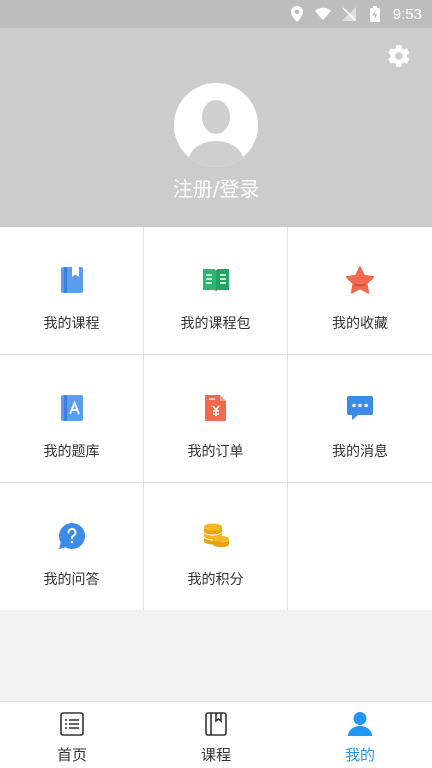 Image resolution: width=432 pixels, height=768 pixels. What do you see at coordinates (216, 536) in the screenshot?
I see `points-coins-icon` at bounding box center [216, 536].